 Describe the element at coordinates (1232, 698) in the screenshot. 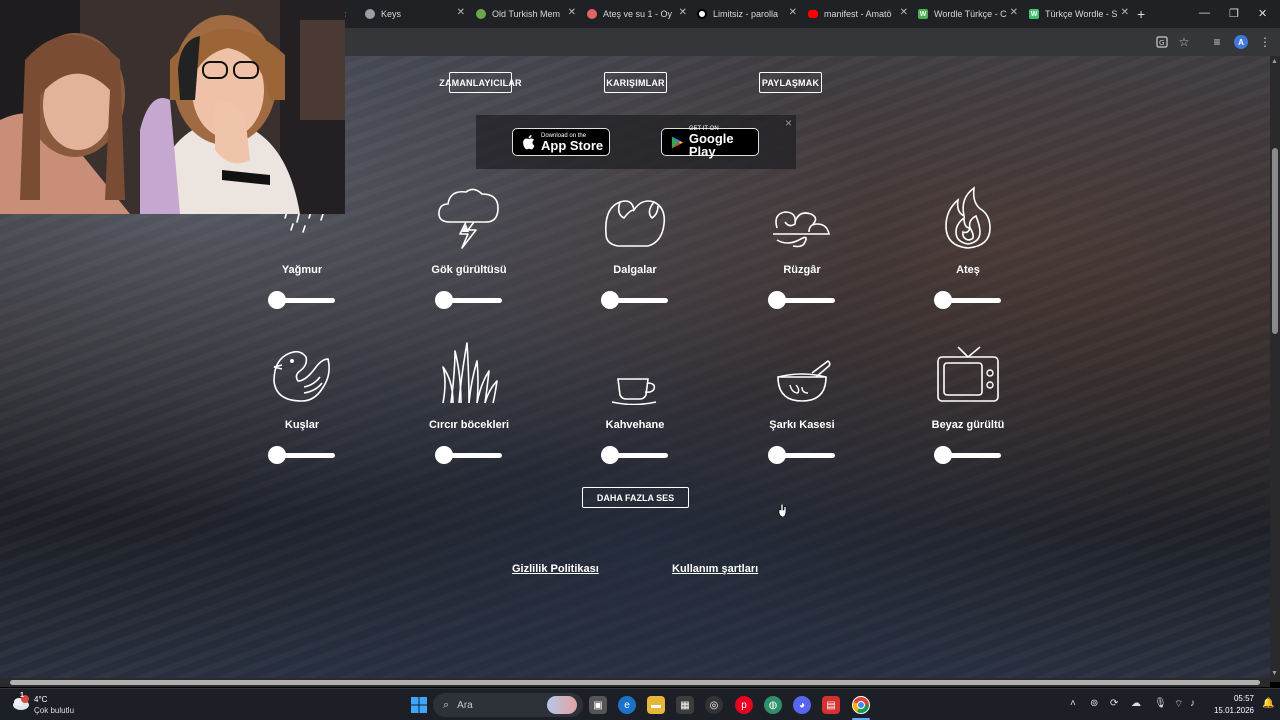

I see `clock-time: 05:57` at that location.